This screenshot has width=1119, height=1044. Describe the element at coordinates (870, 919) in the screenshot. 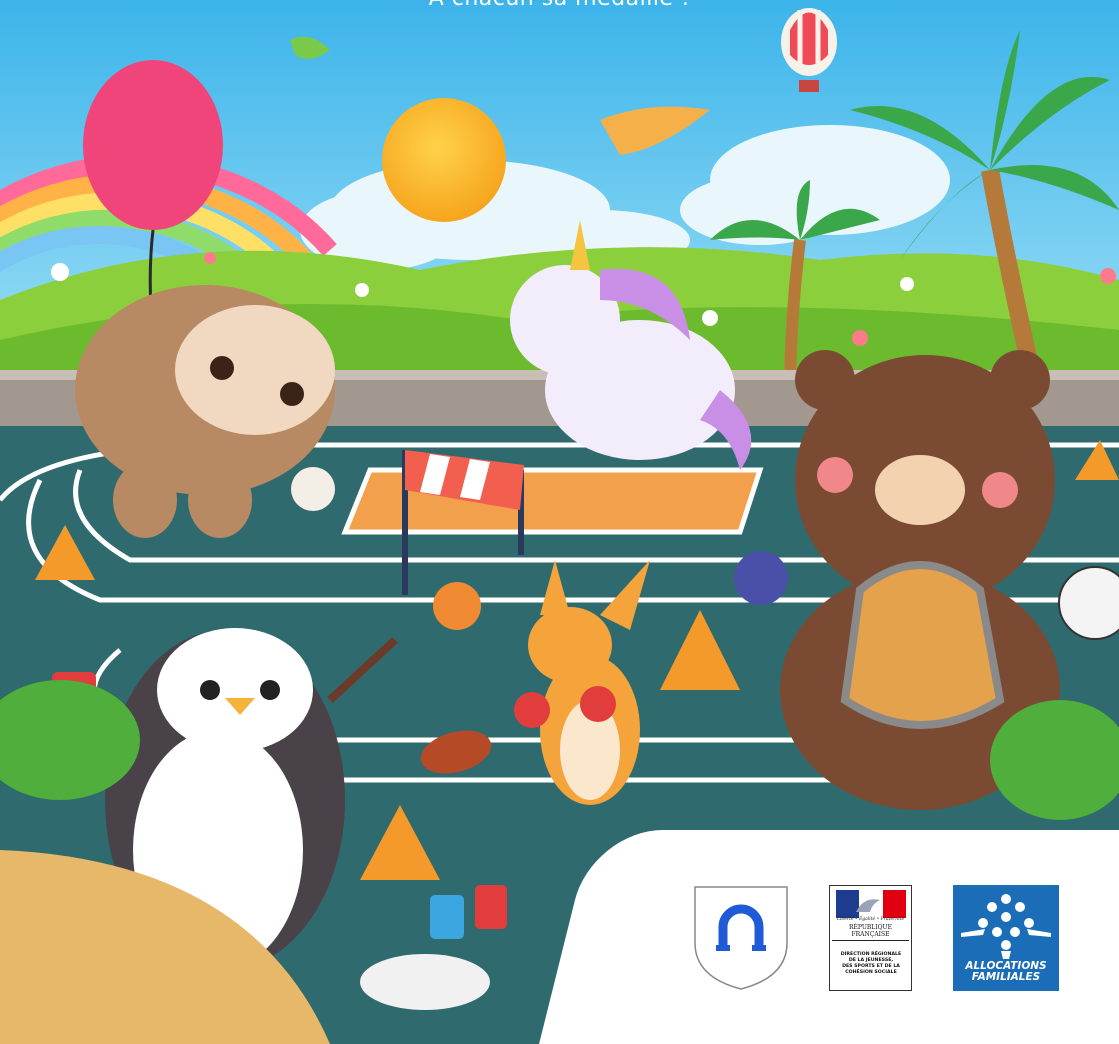

I see `republic-motto: Liberté • Égalité • Fraternité` at that location.